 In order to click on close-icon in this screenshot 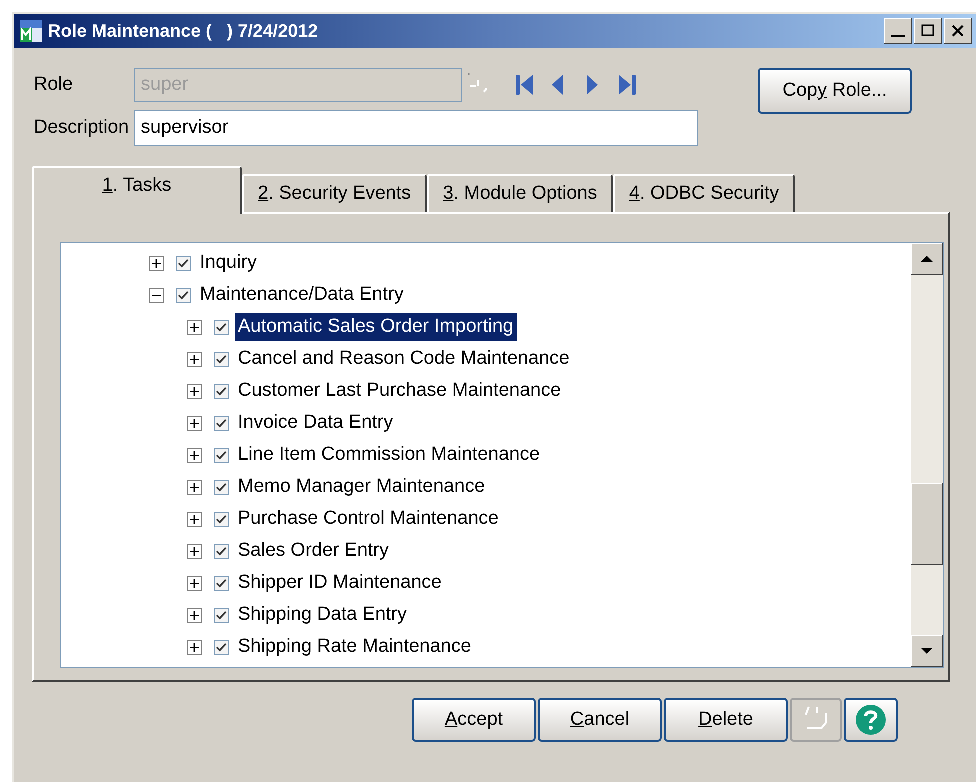, I will do `click(958, 31)`.